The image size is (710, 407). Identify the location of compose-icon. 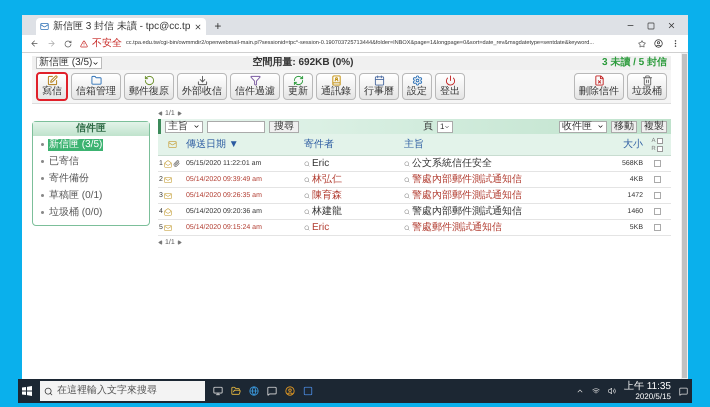
(52, 80).